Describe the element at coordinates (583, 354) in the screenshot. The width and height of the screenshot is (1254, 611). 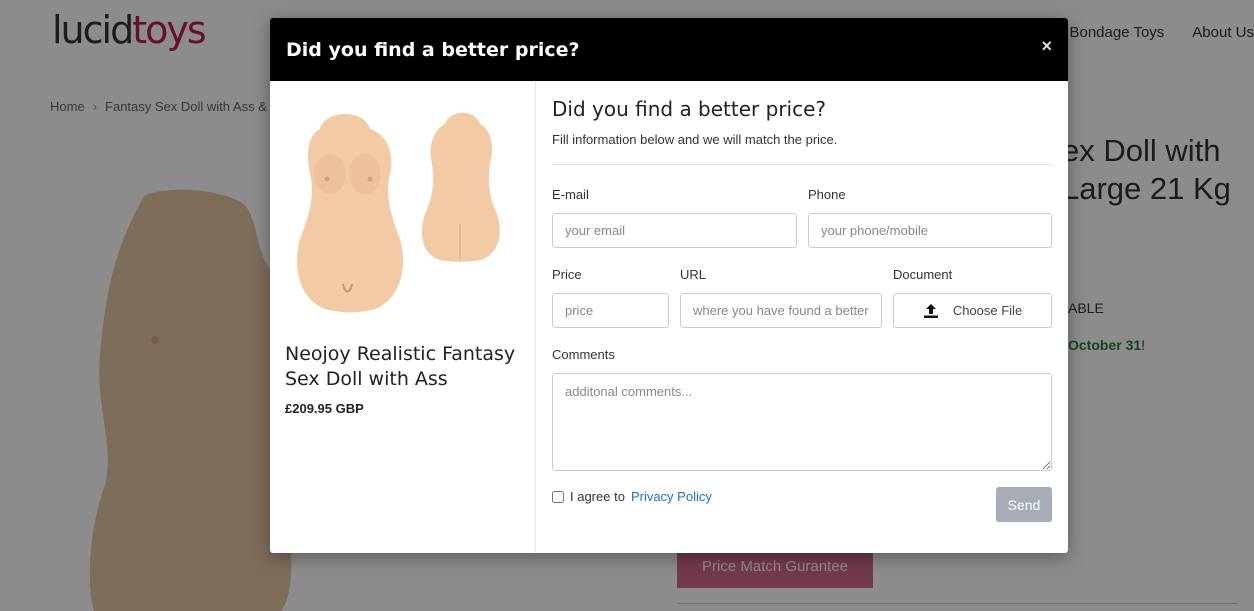
I see `comments-label: Comments` at that location.